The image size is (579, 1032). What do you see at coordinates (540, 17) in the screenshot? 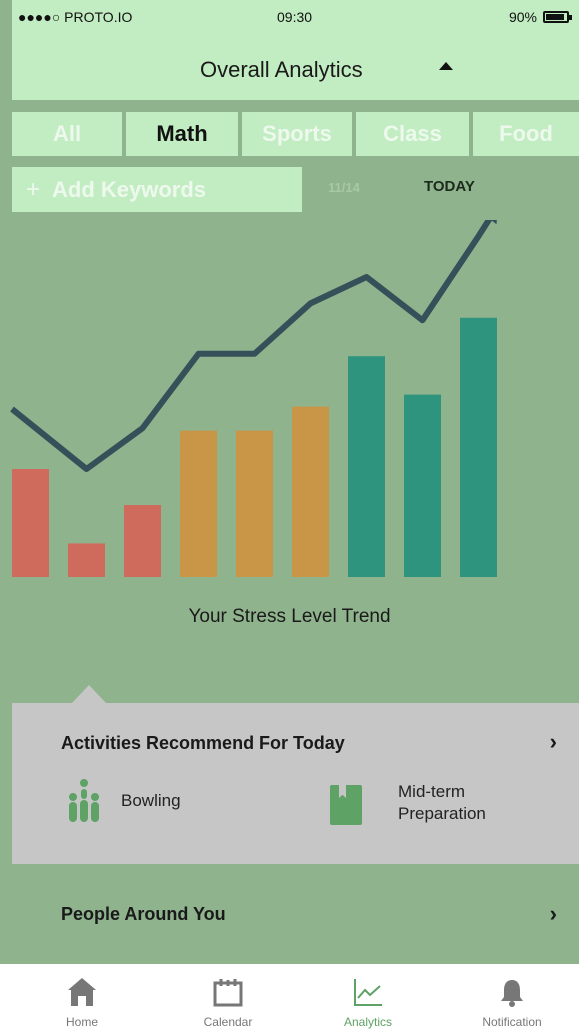
I see `battery-status: 90%` at bounding box center [540, 17].